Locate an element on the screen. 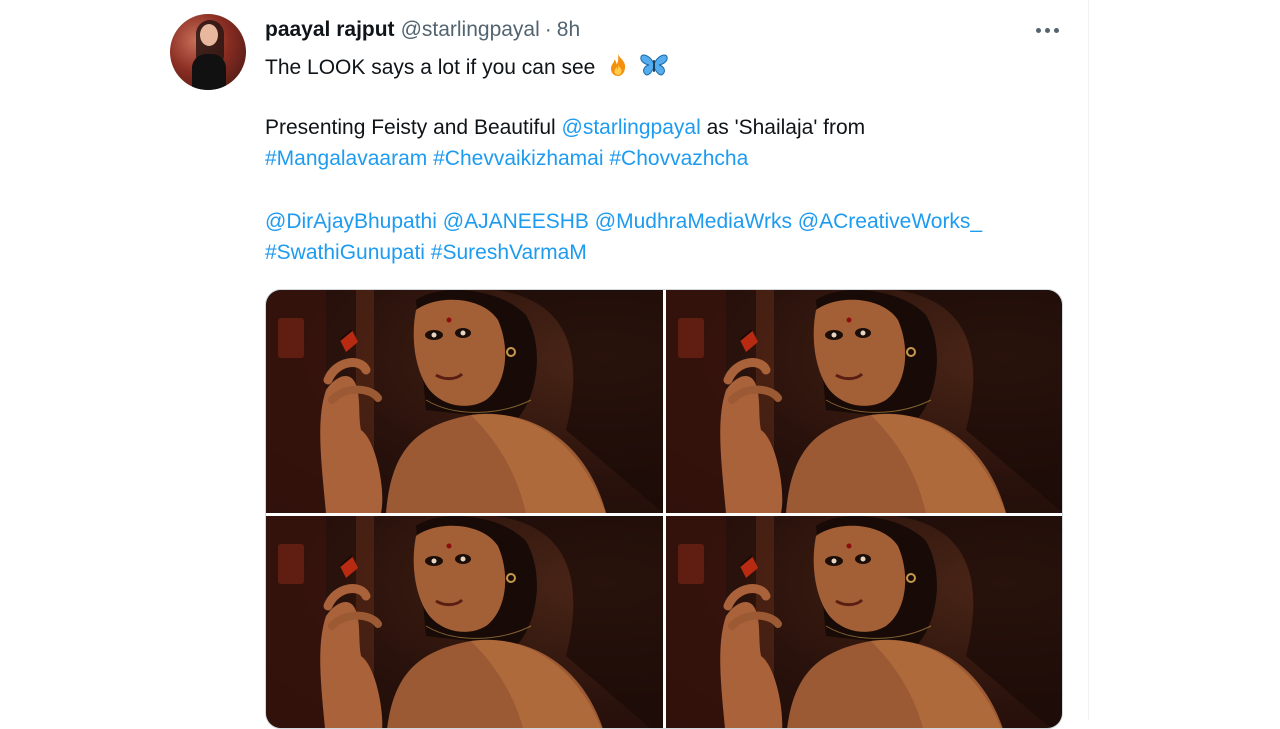 This screenshot has width=1280, height=729. mention-link: @starlingpayal is located at coordinates (631, 127).